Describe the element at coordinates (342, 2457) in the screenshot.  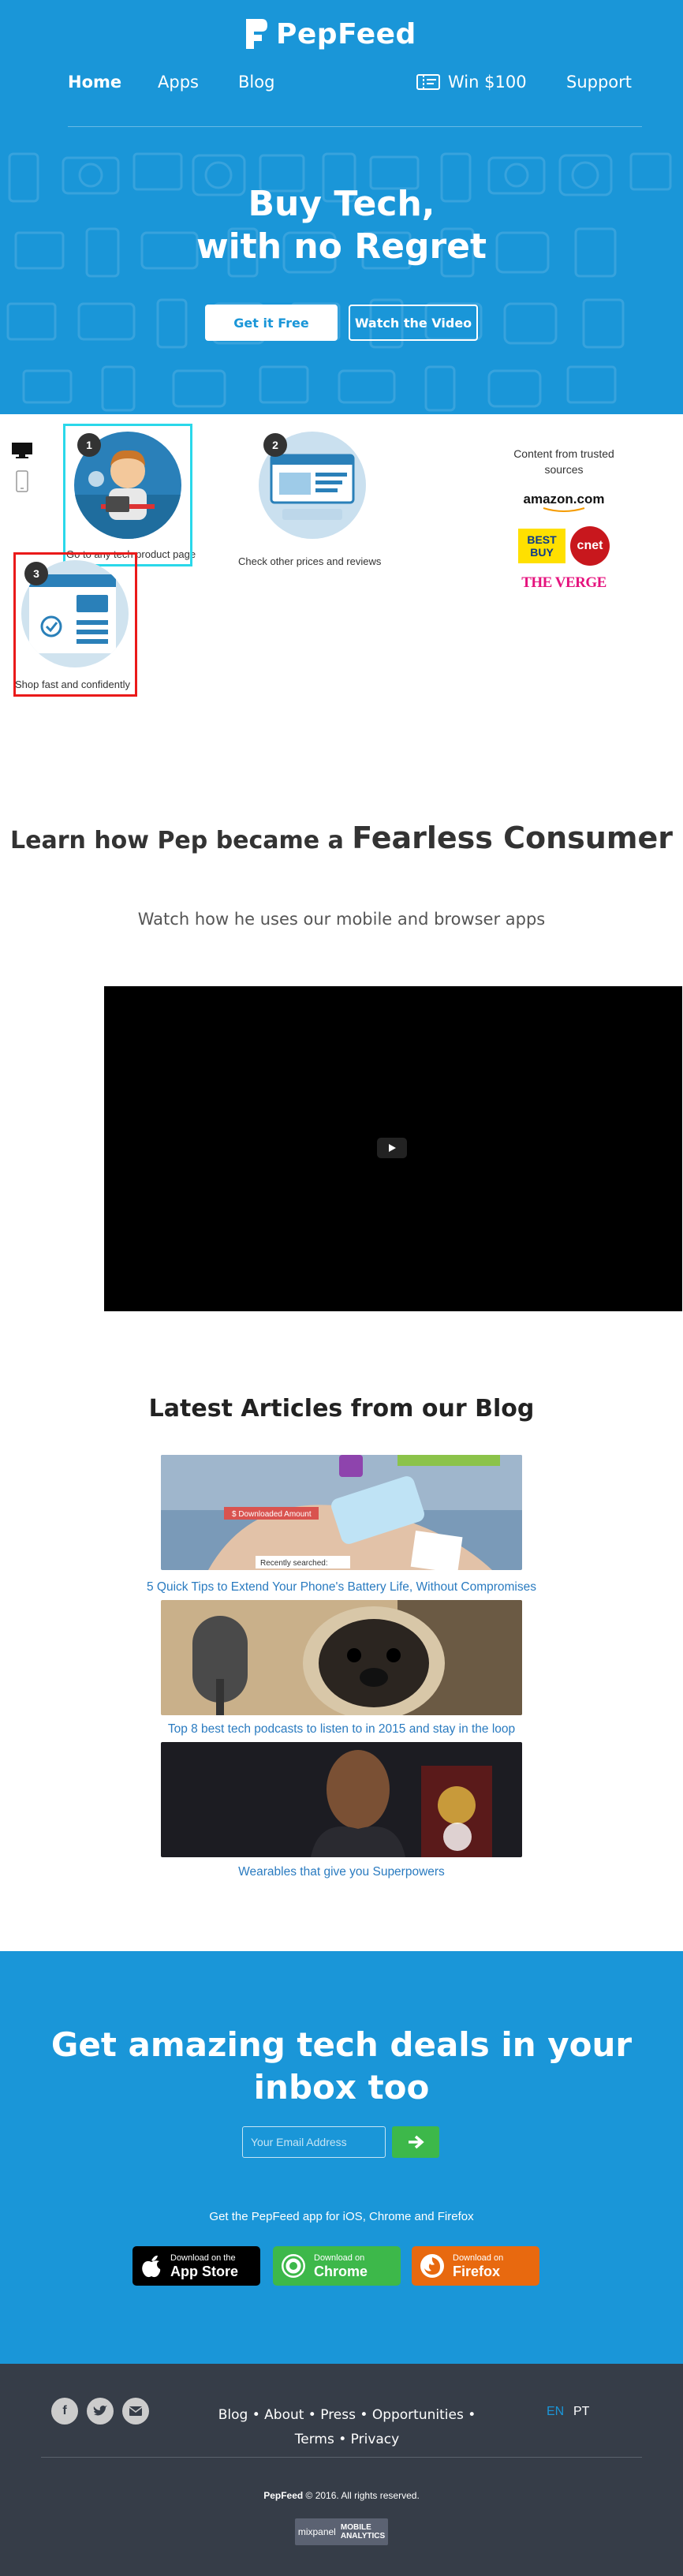
I see `footer-divider` at that location.